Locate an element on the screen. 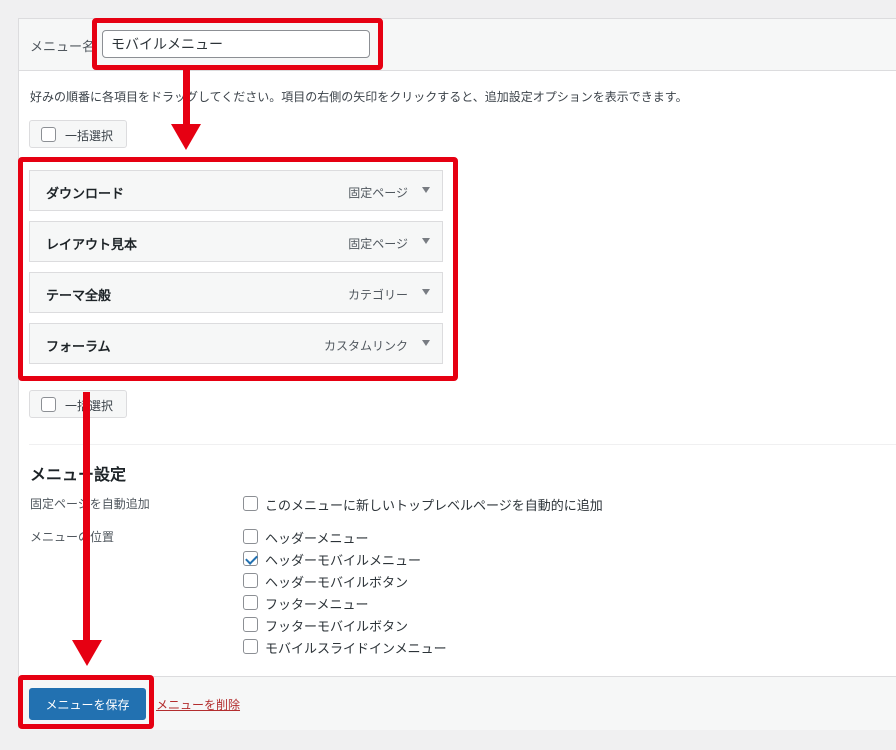 This screenshot has width=896, height=750. auto-add-option-label: このメニューに新しいトップレベルページを自動的に追加 is located at coordinates (434, 506).